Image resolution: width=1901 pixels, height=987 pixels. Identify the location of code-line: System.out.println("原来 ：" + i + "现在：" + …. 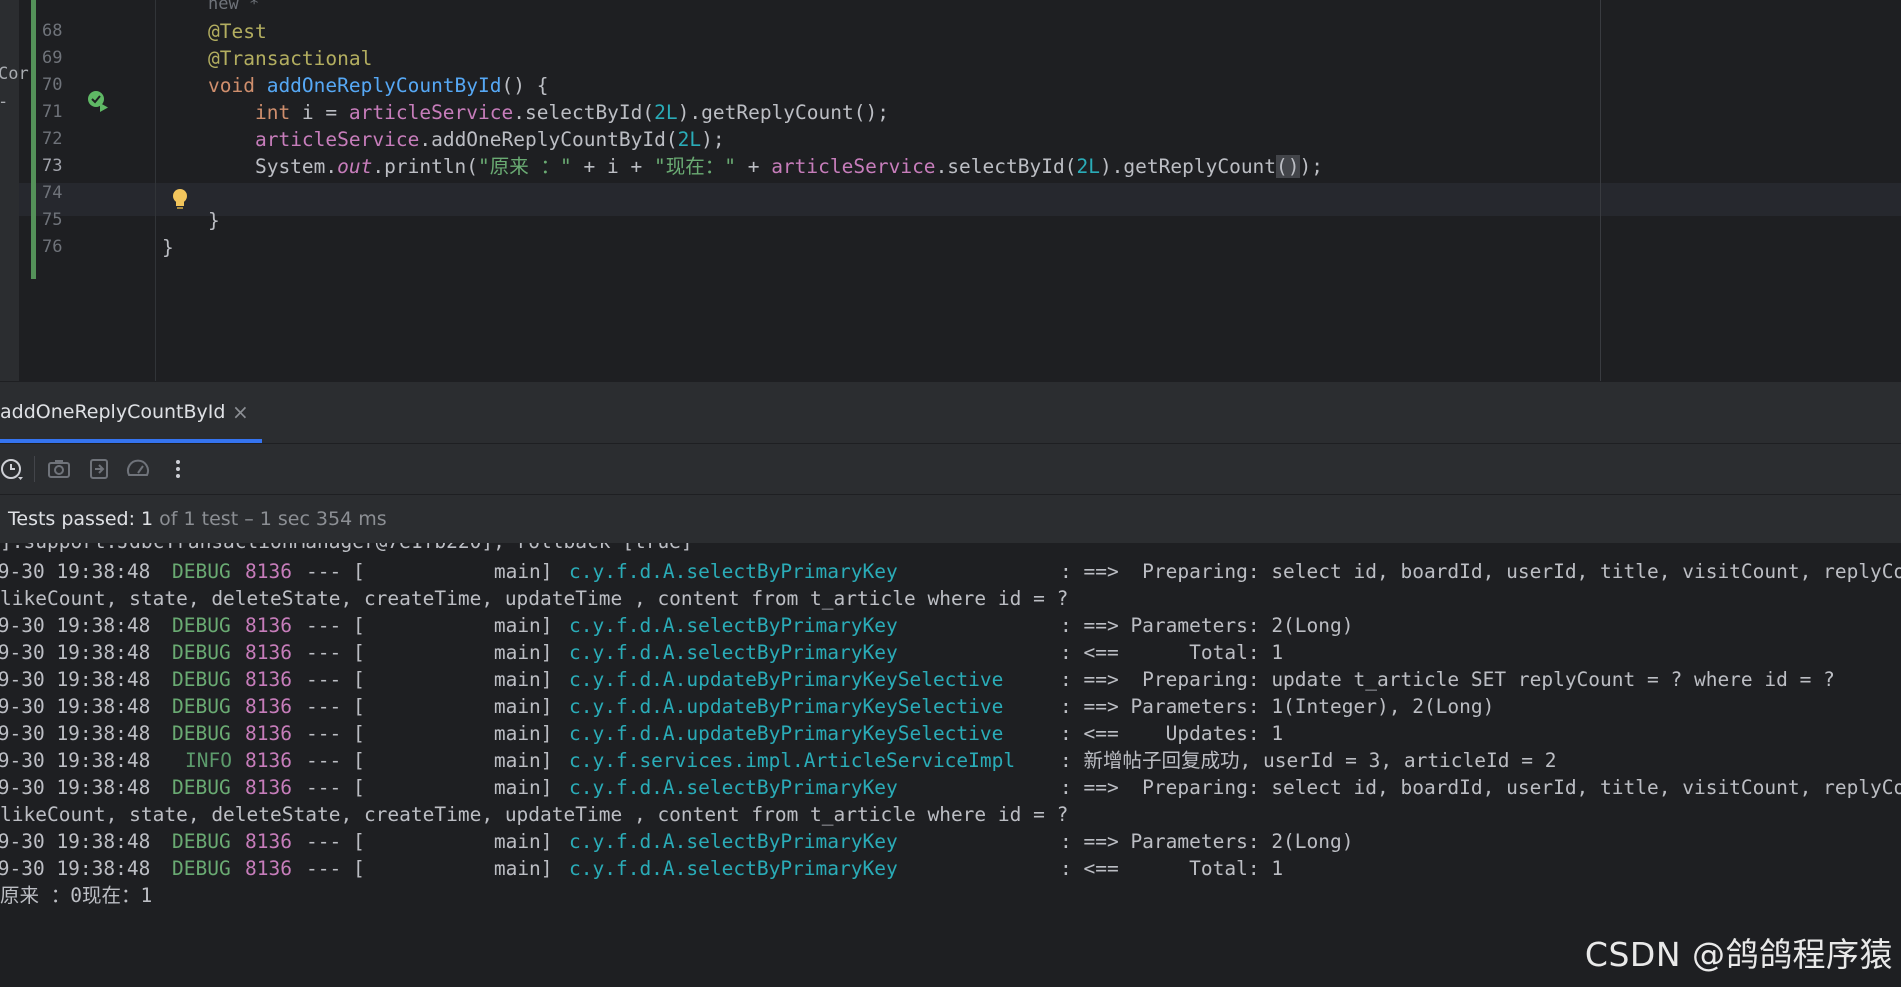
(765, 166).